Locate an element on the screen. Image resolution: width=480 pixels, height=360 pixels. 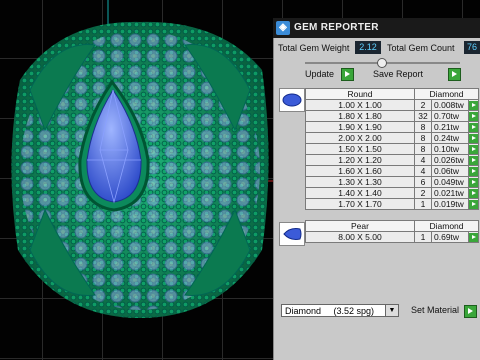
gem-weight: 0.21tw is located at coordinates (450, 127).